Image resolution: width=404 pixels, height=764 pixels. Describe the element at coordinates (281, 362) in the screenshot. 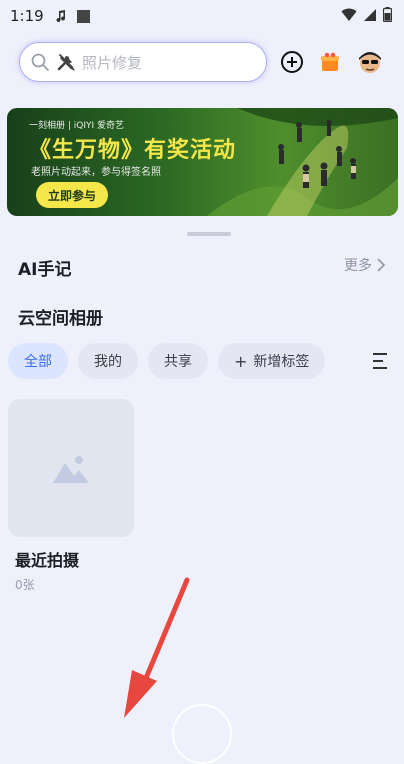

I see `chip-label: 新增标签` at that location.